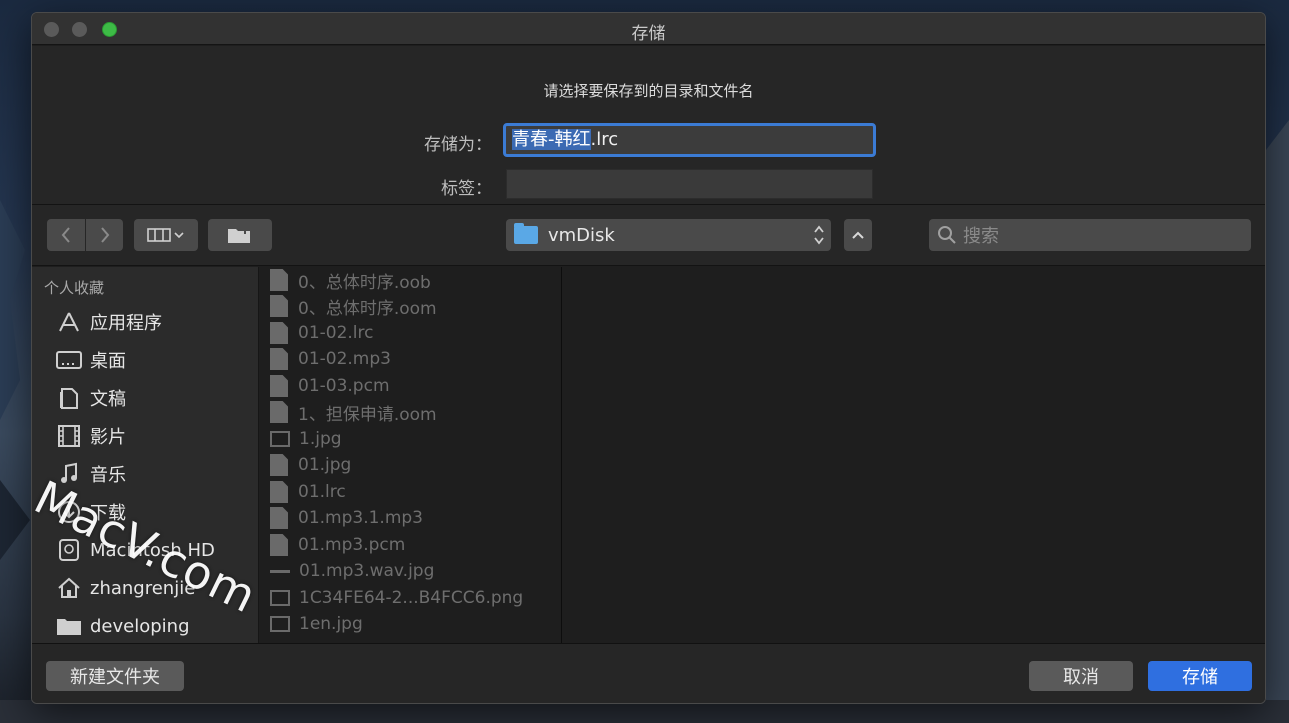 Image resolution: width=1289 pixels, height=723 pixels. I want to click on columns-view-icon, so click(165, 235).